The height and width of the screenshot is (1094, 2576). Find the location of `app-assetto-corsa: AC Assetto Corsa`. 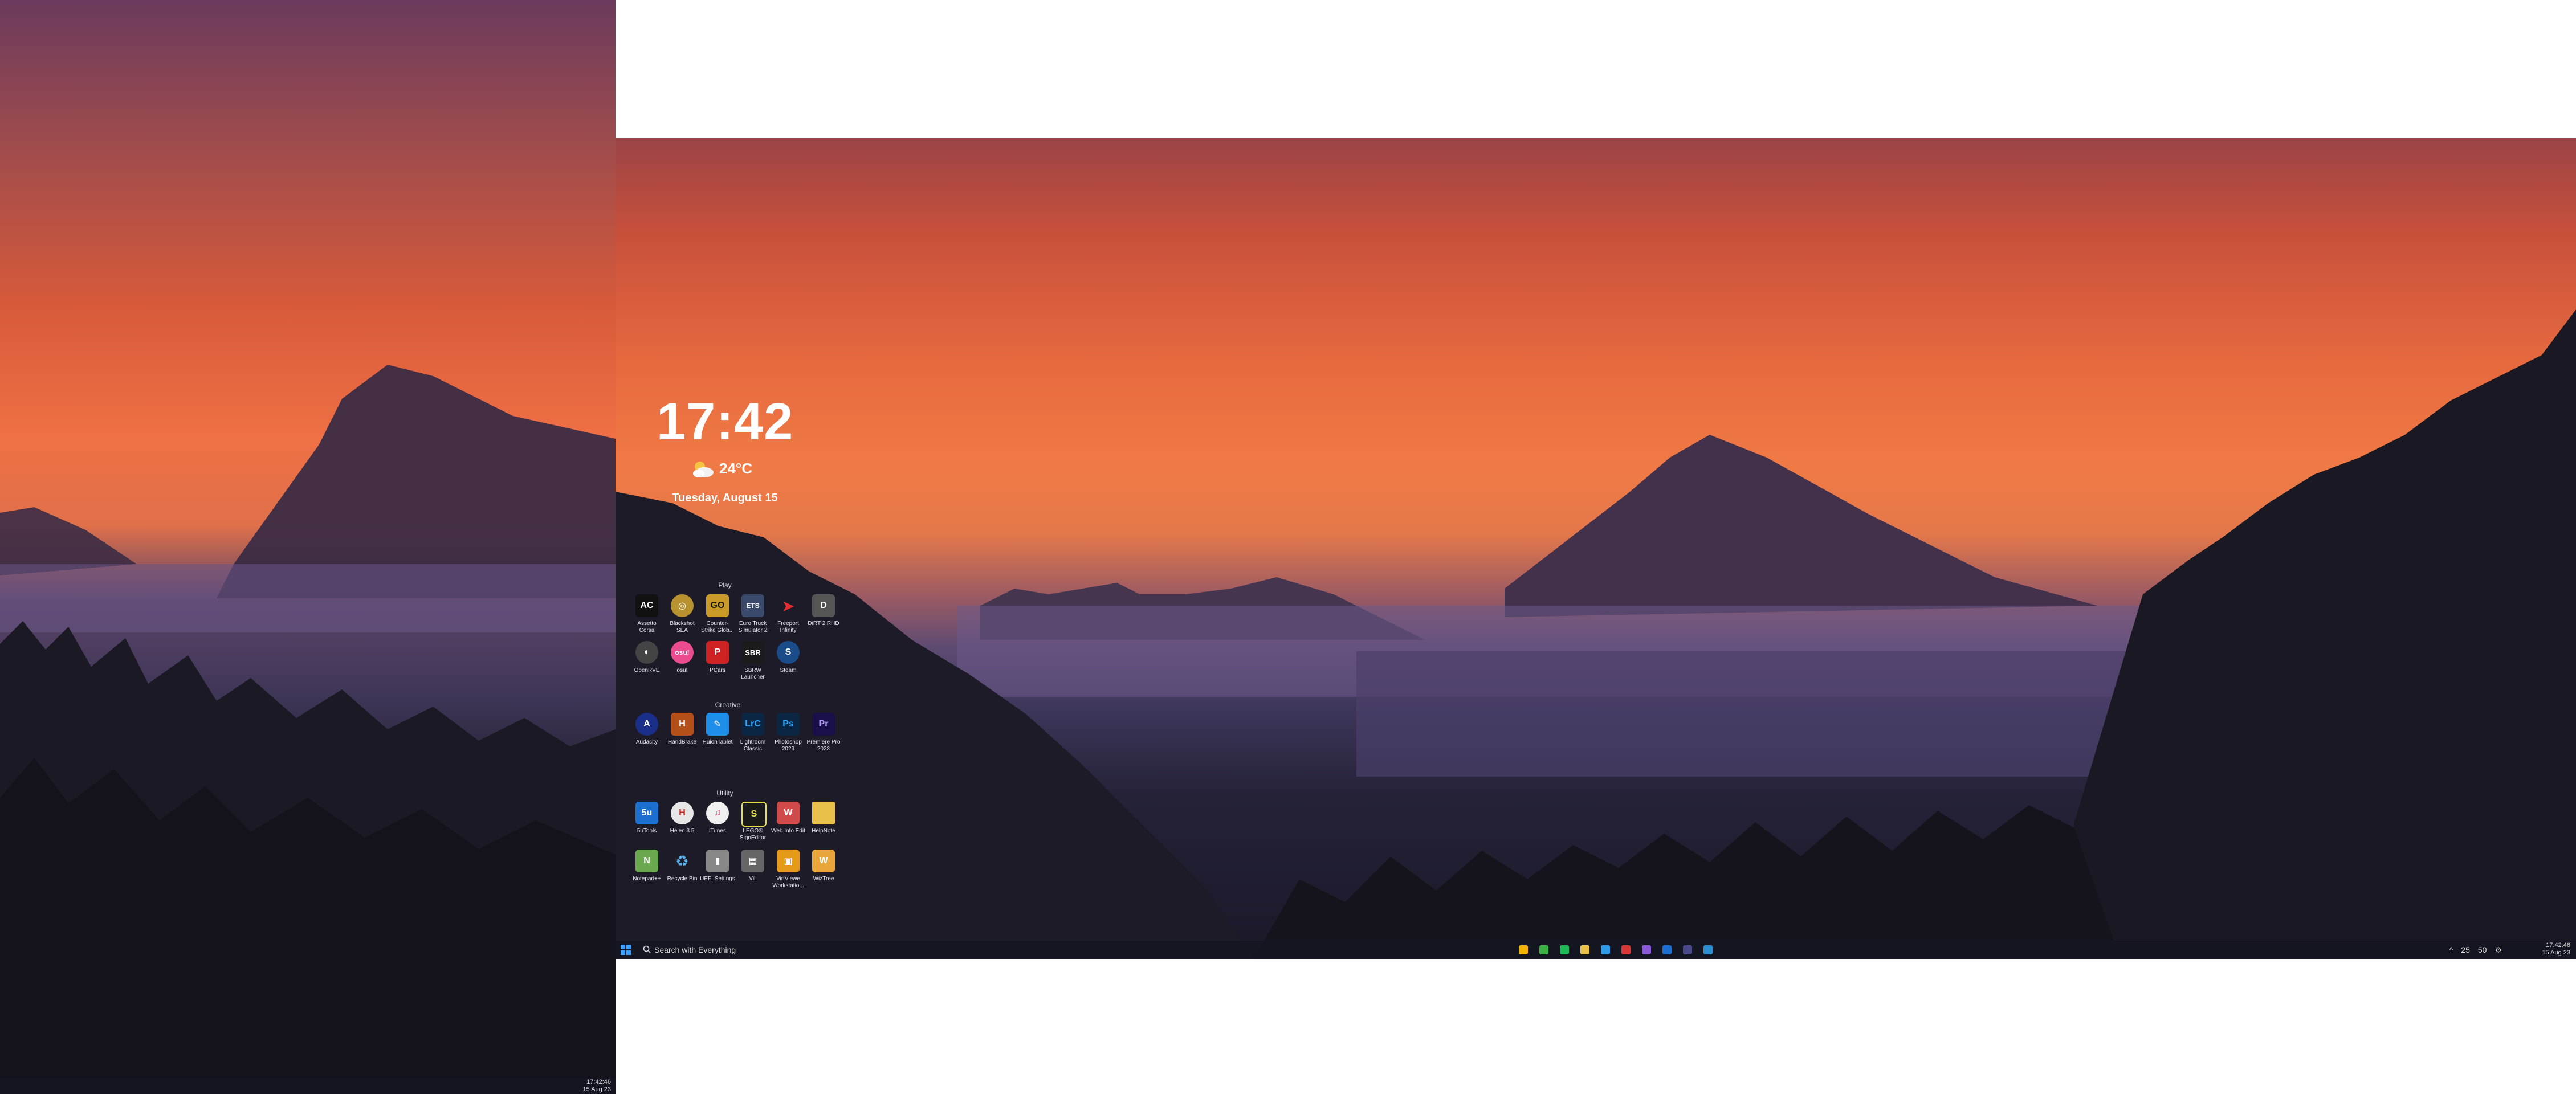

app-assetto-corsa: AC Assetto Corsa is located at coordinates (647, 616).